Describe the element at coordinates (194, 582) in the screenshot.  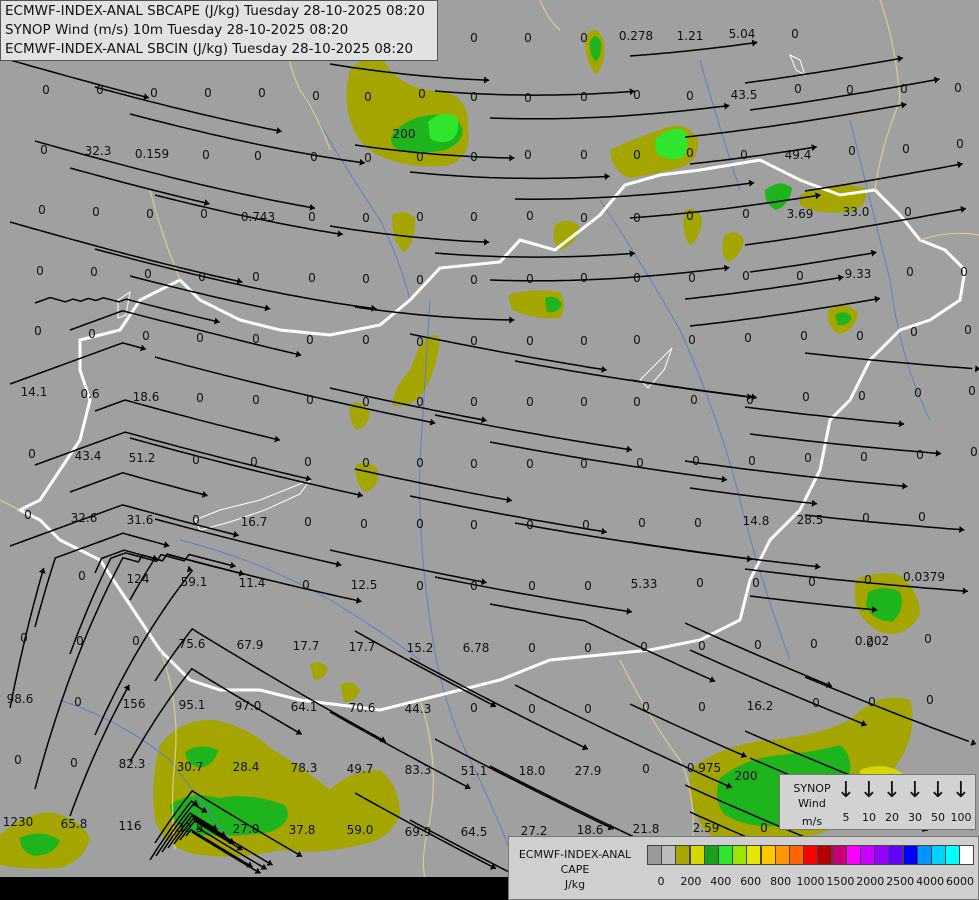
I see `value-label: 59.1` at that location.